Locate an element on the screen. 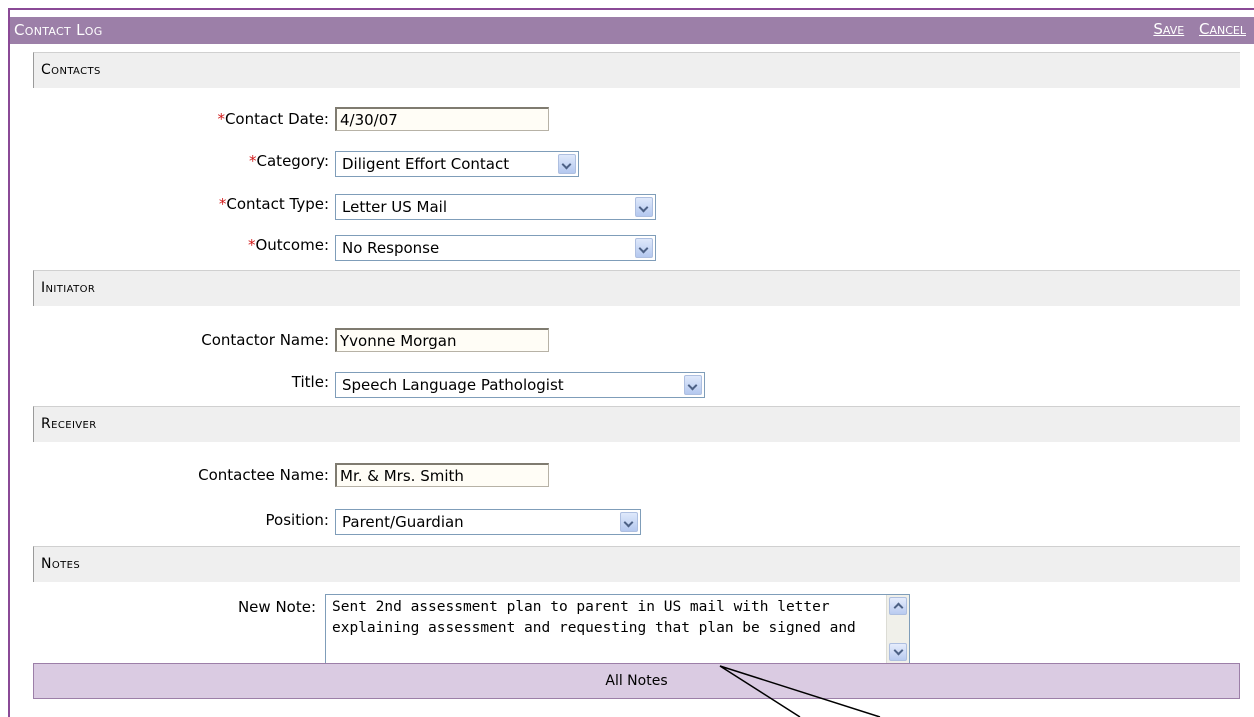  new-note-label: New Note: is located at coordinates (276, 607).